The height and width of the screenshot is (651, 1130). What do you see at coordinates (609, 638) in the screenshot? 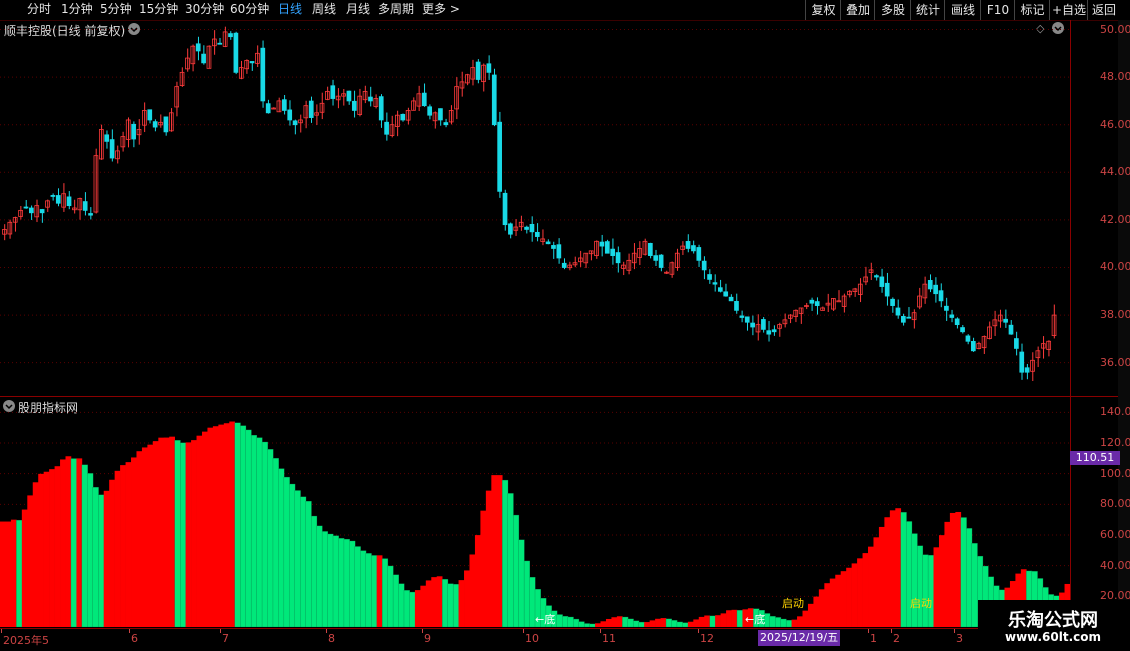
I see `date-axis-label: 11` at bounding box center [609, 638].